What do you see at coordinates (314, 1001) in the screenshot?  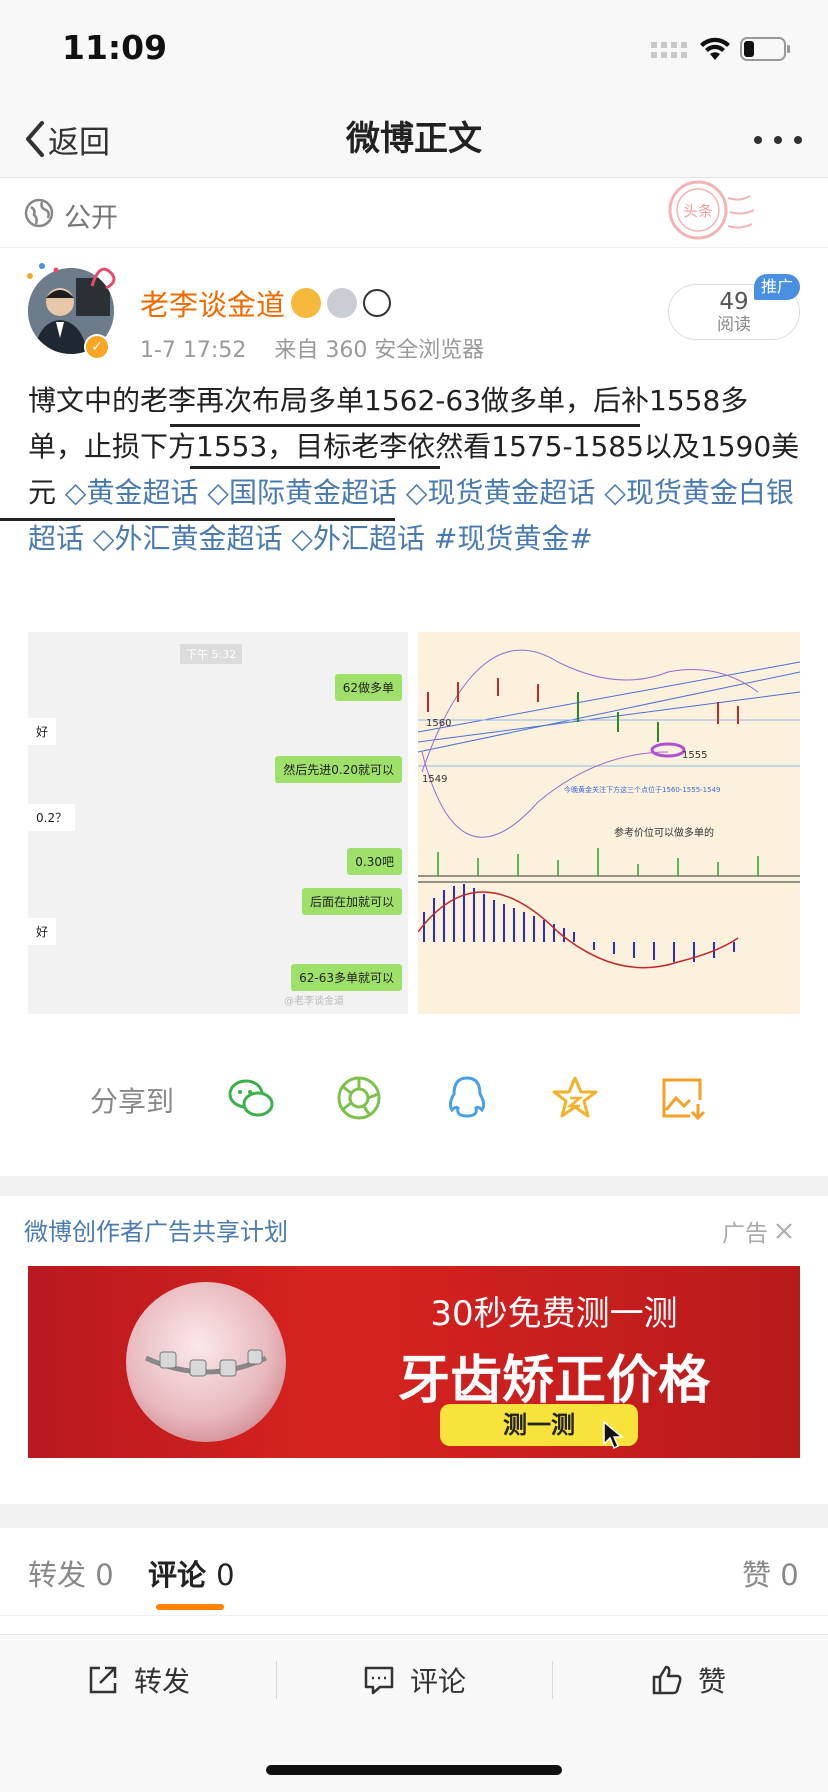 I see `watermark: @老李谈金道` at bounding box center [314, 1001].